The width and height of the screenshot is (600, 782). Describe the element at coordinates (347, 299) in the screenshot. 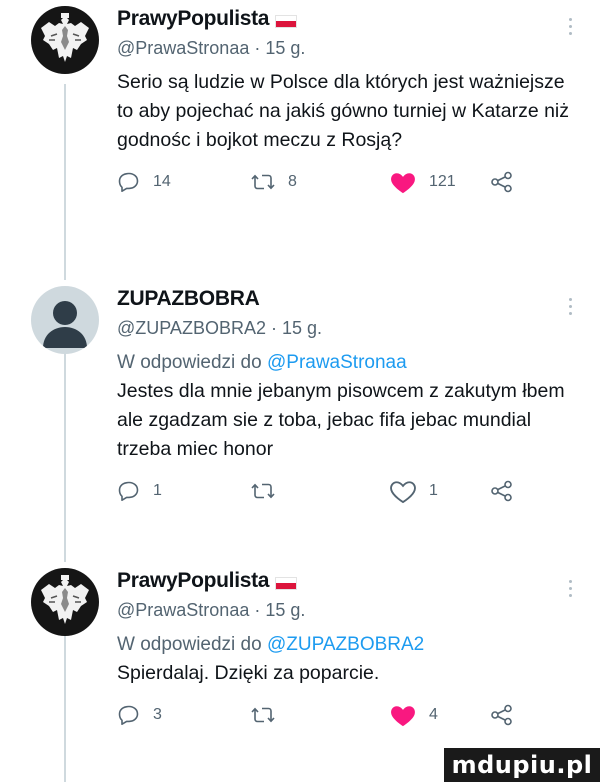

I see `author-row: ZUPAZBOBRA` at that location.